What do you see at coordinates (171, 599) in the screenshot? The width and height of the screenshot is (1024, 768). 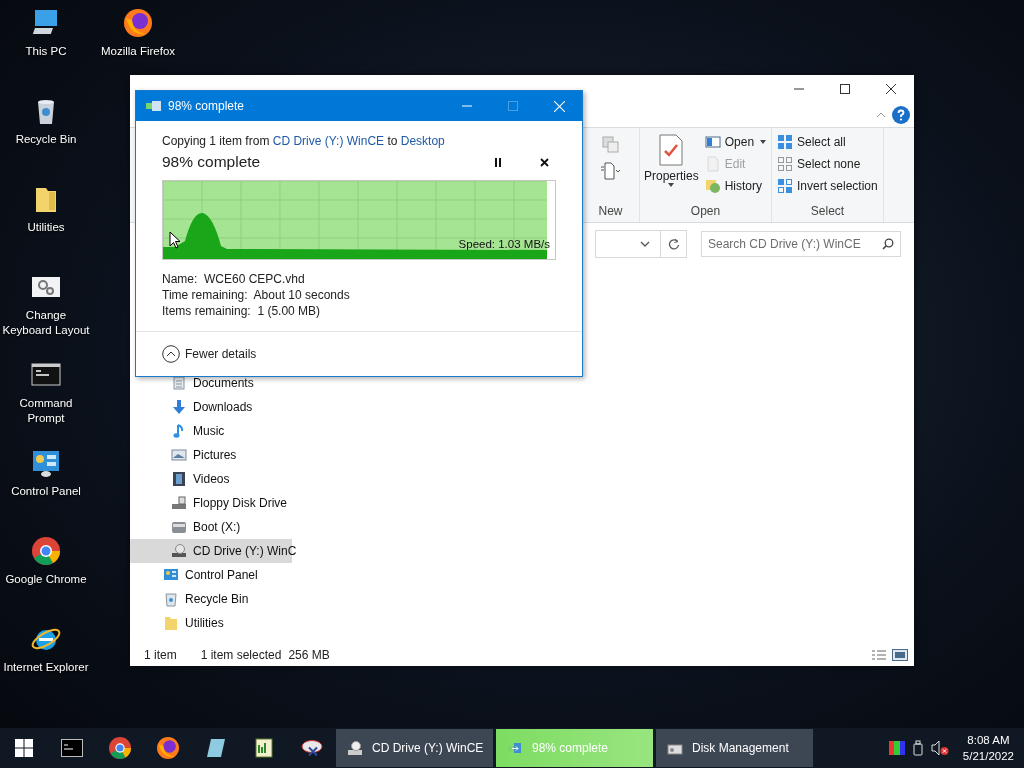 I see `recycle-bin-icon` at bounding box center [171, 599].